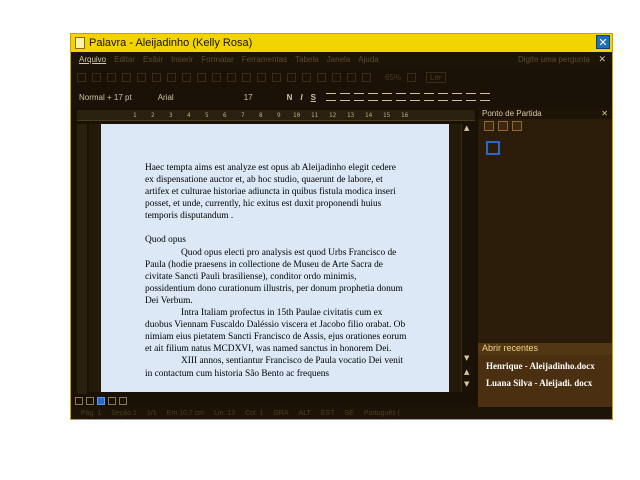  What do you see at coordinates (489, 126) in the screenshot?
I see `back-icon` at bounding box center [489, 126].